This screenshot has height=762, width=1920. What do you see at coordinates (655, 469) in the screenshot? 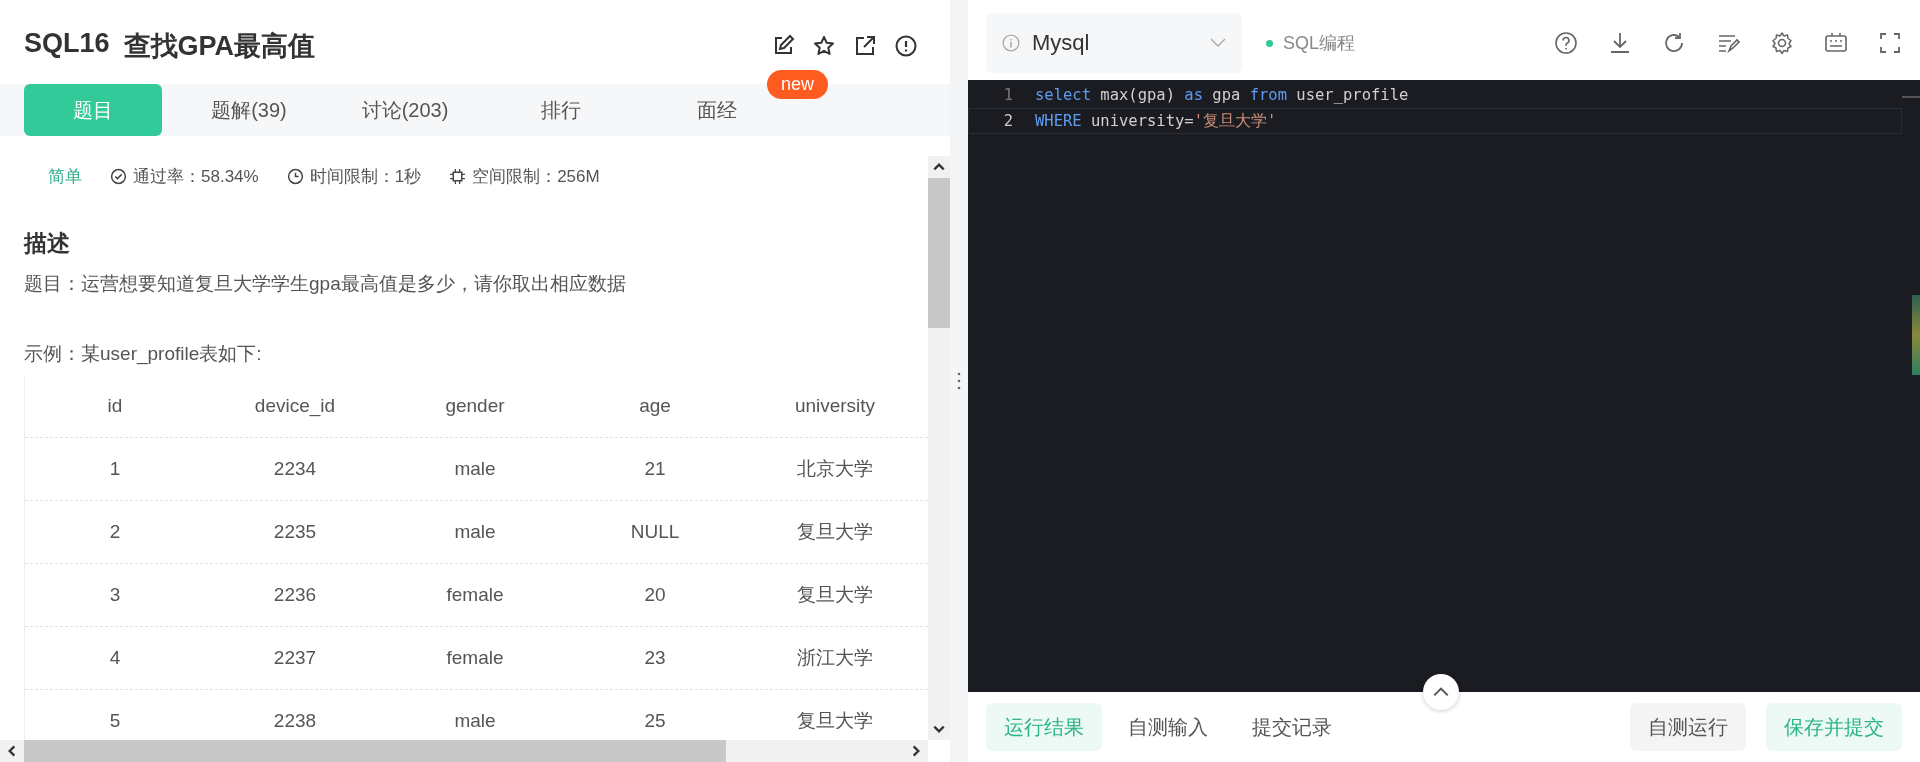
I see `table-cell-text: 21` at bounding box center [655, 469].